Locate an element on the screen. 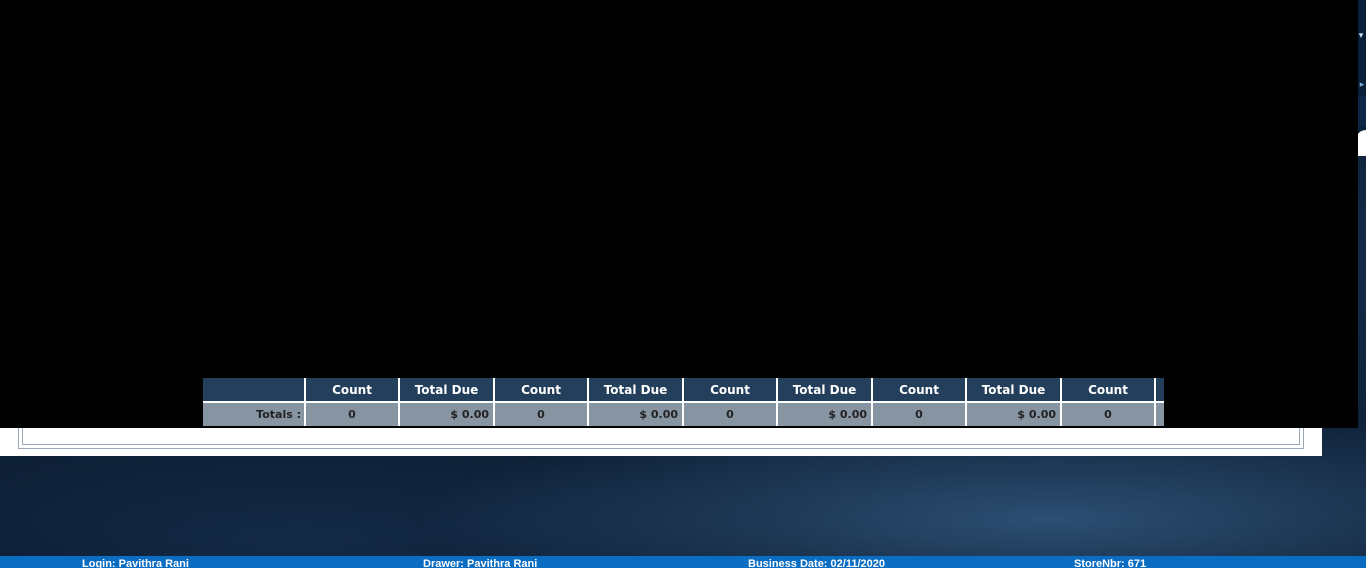  totals-cell is located at coordinates (1159, 414).